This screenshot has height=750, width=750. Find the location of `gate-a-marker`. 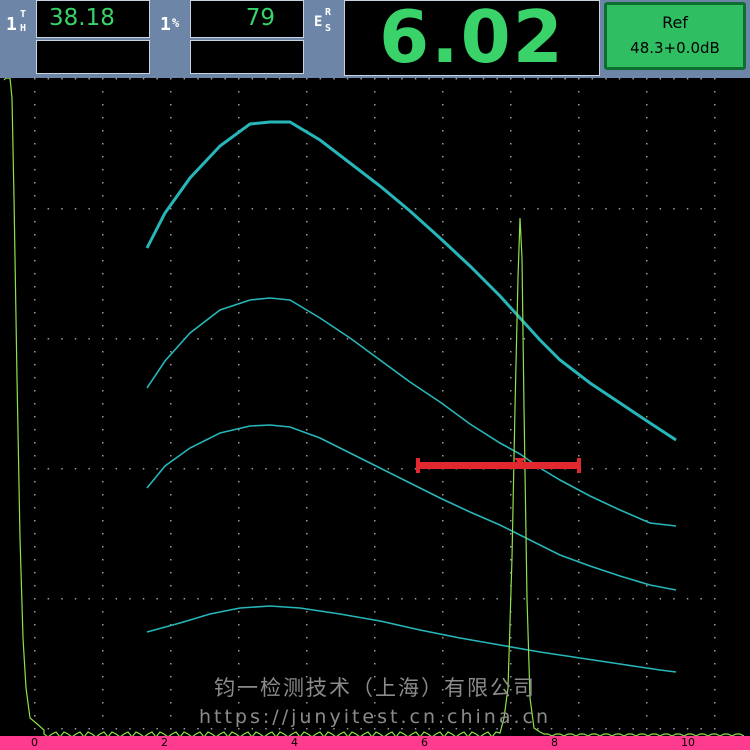

gate-a-marker is located at coordinates (498, 465).